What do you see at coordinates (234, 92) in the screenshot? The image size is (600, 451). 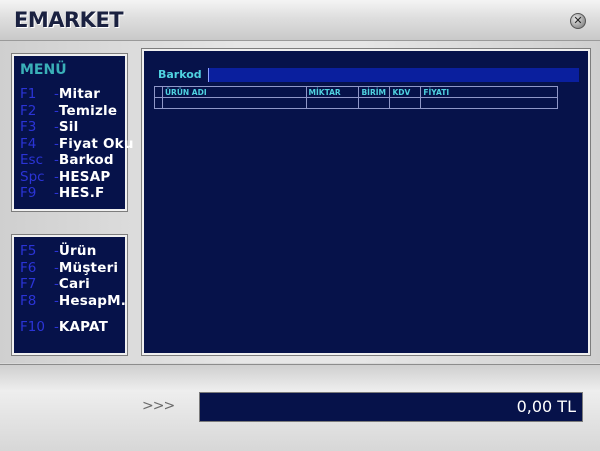 I see `column-header-urun-adi: ÜRÜN ADI` at bounding box center [234, 92].